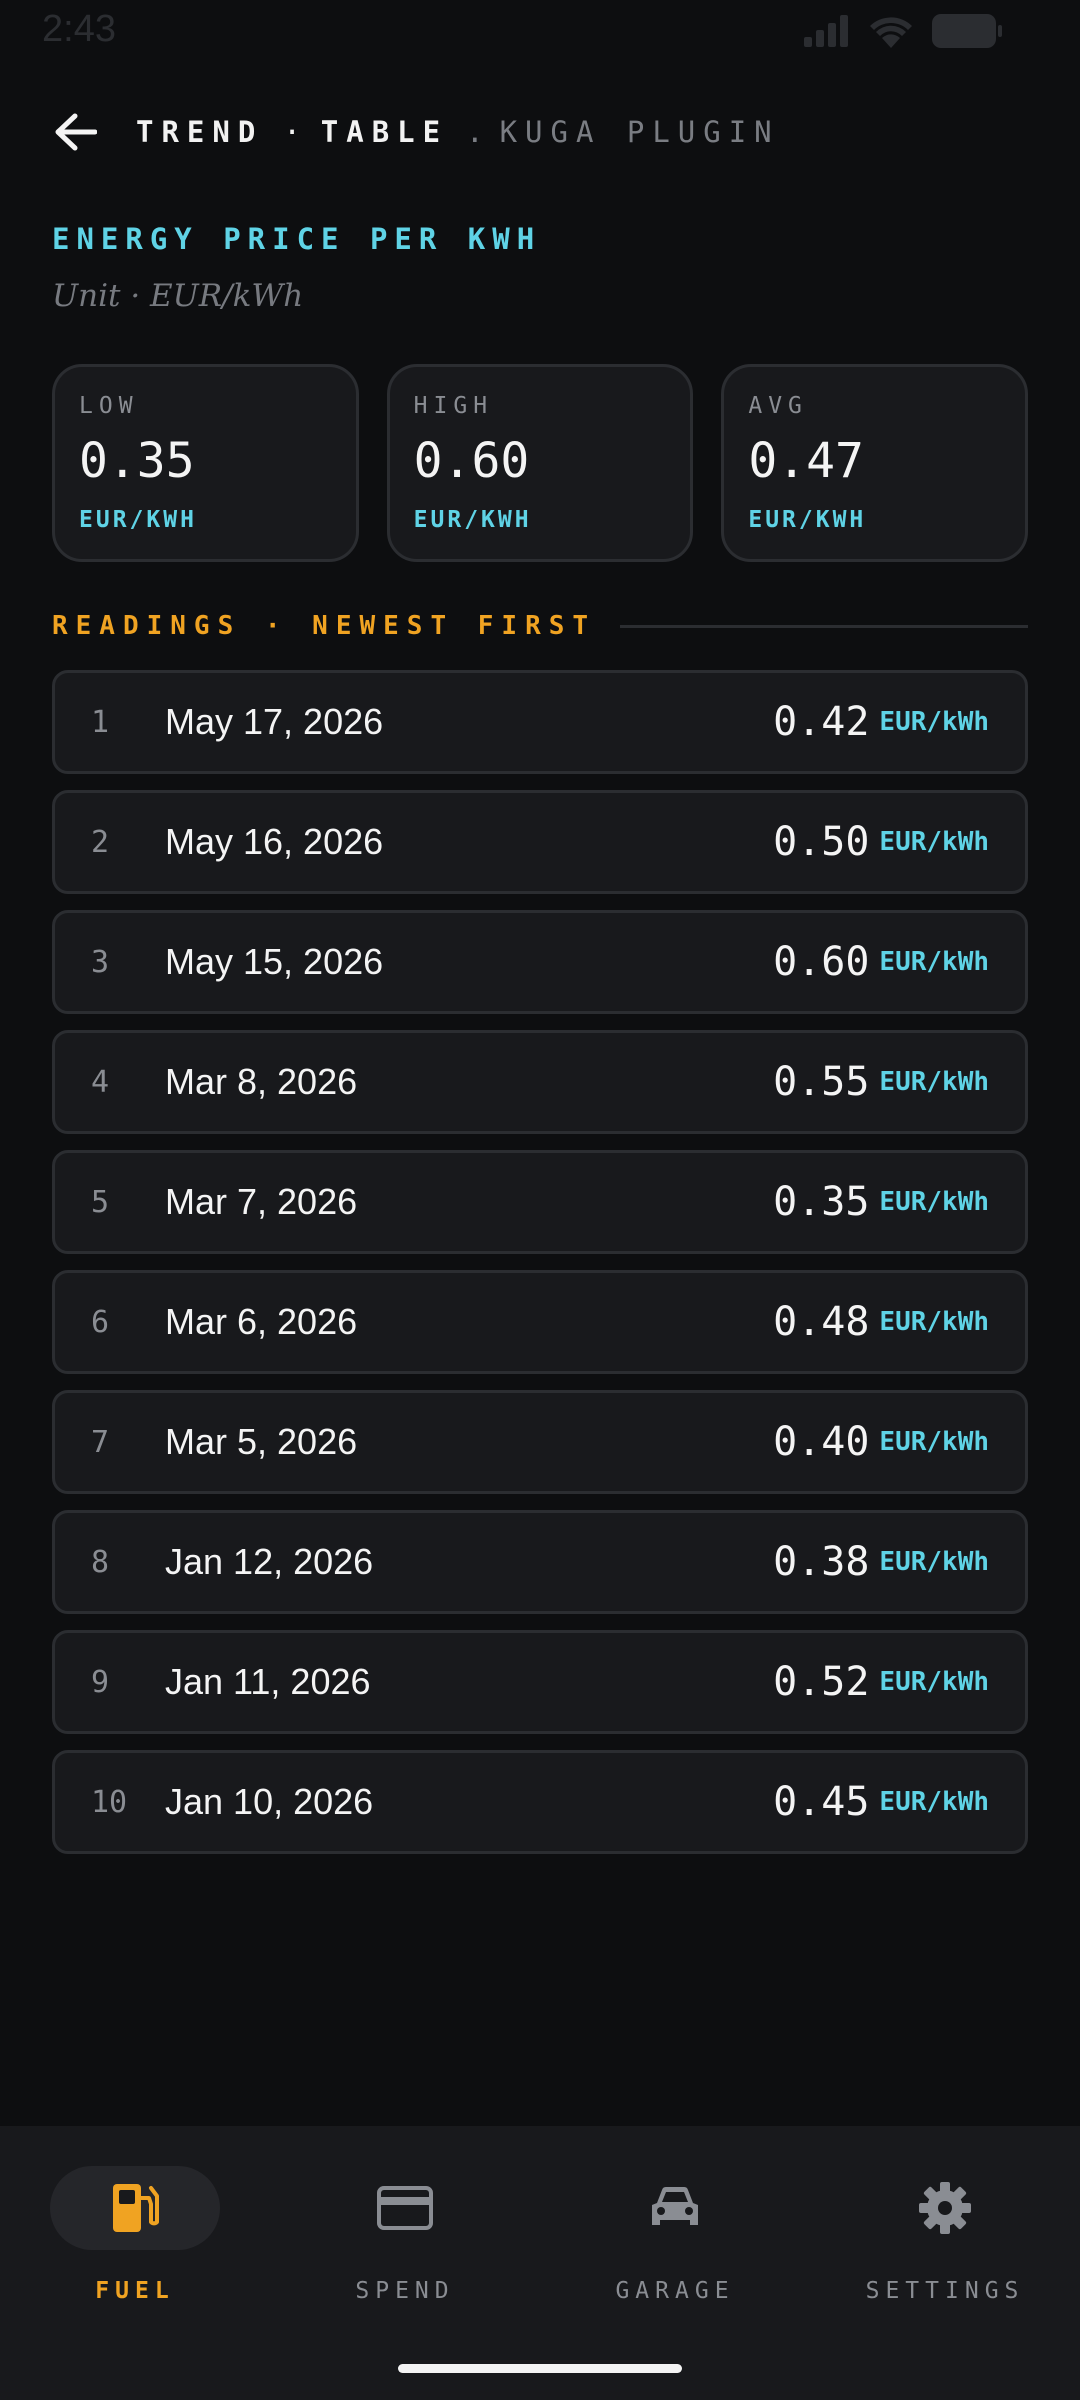  I want to click on table-row: 2 May 16, 2026 0.50 EUR/kWh, so click(540, 842).